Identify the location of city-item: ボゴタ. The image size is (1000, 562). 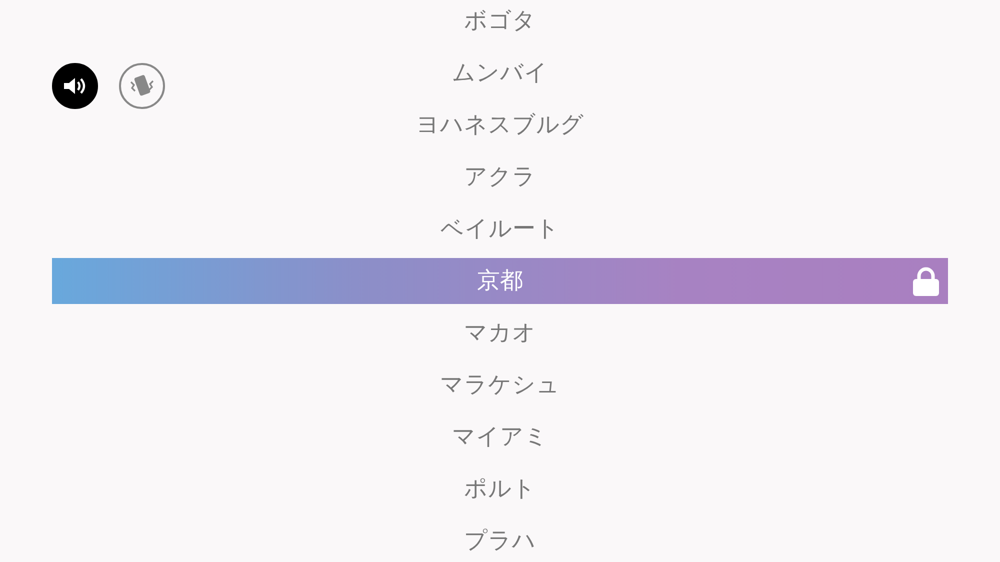
(500, 22).